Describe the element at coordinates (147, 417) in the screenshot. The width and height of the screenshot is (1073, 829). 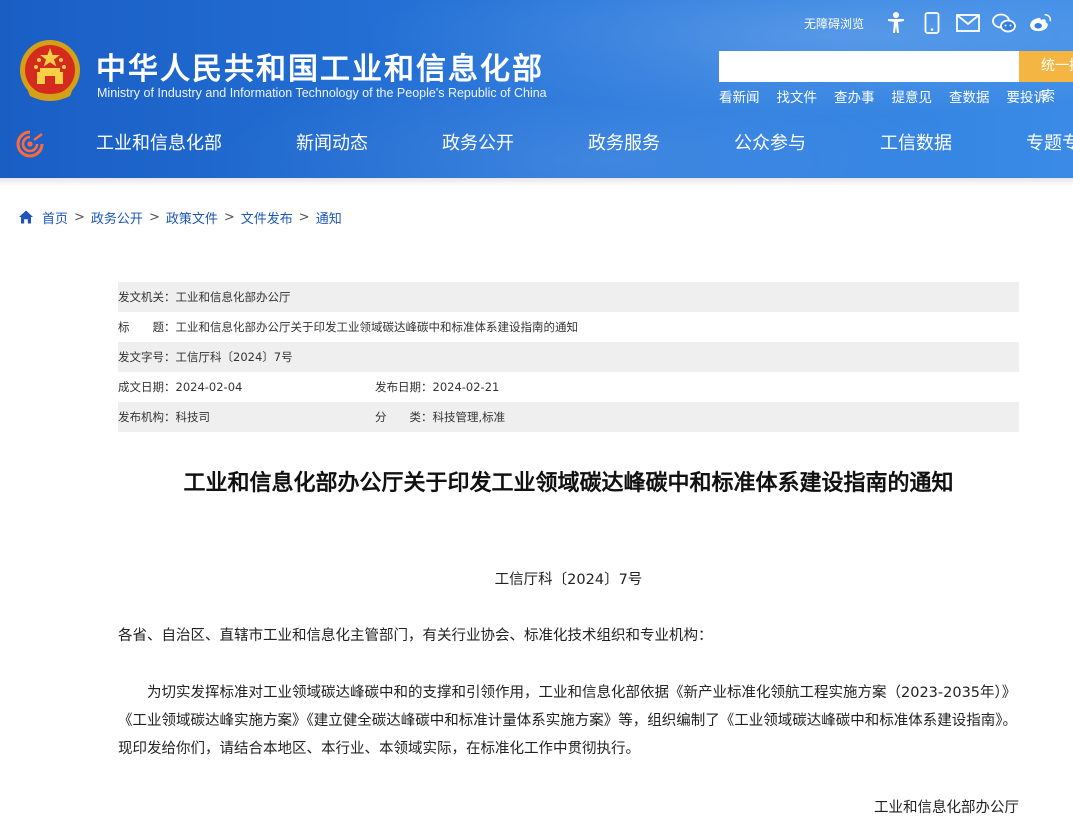
I see `meta-org-label: 发布机构：` at that location.